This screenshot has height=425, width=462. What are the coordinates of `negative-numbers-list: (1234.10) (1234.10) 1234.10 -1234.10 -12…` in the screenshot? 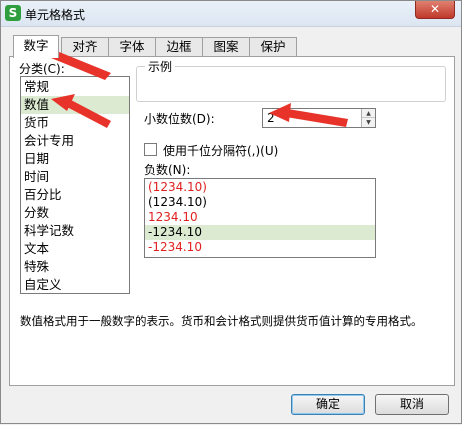 It's located at (260, 218).